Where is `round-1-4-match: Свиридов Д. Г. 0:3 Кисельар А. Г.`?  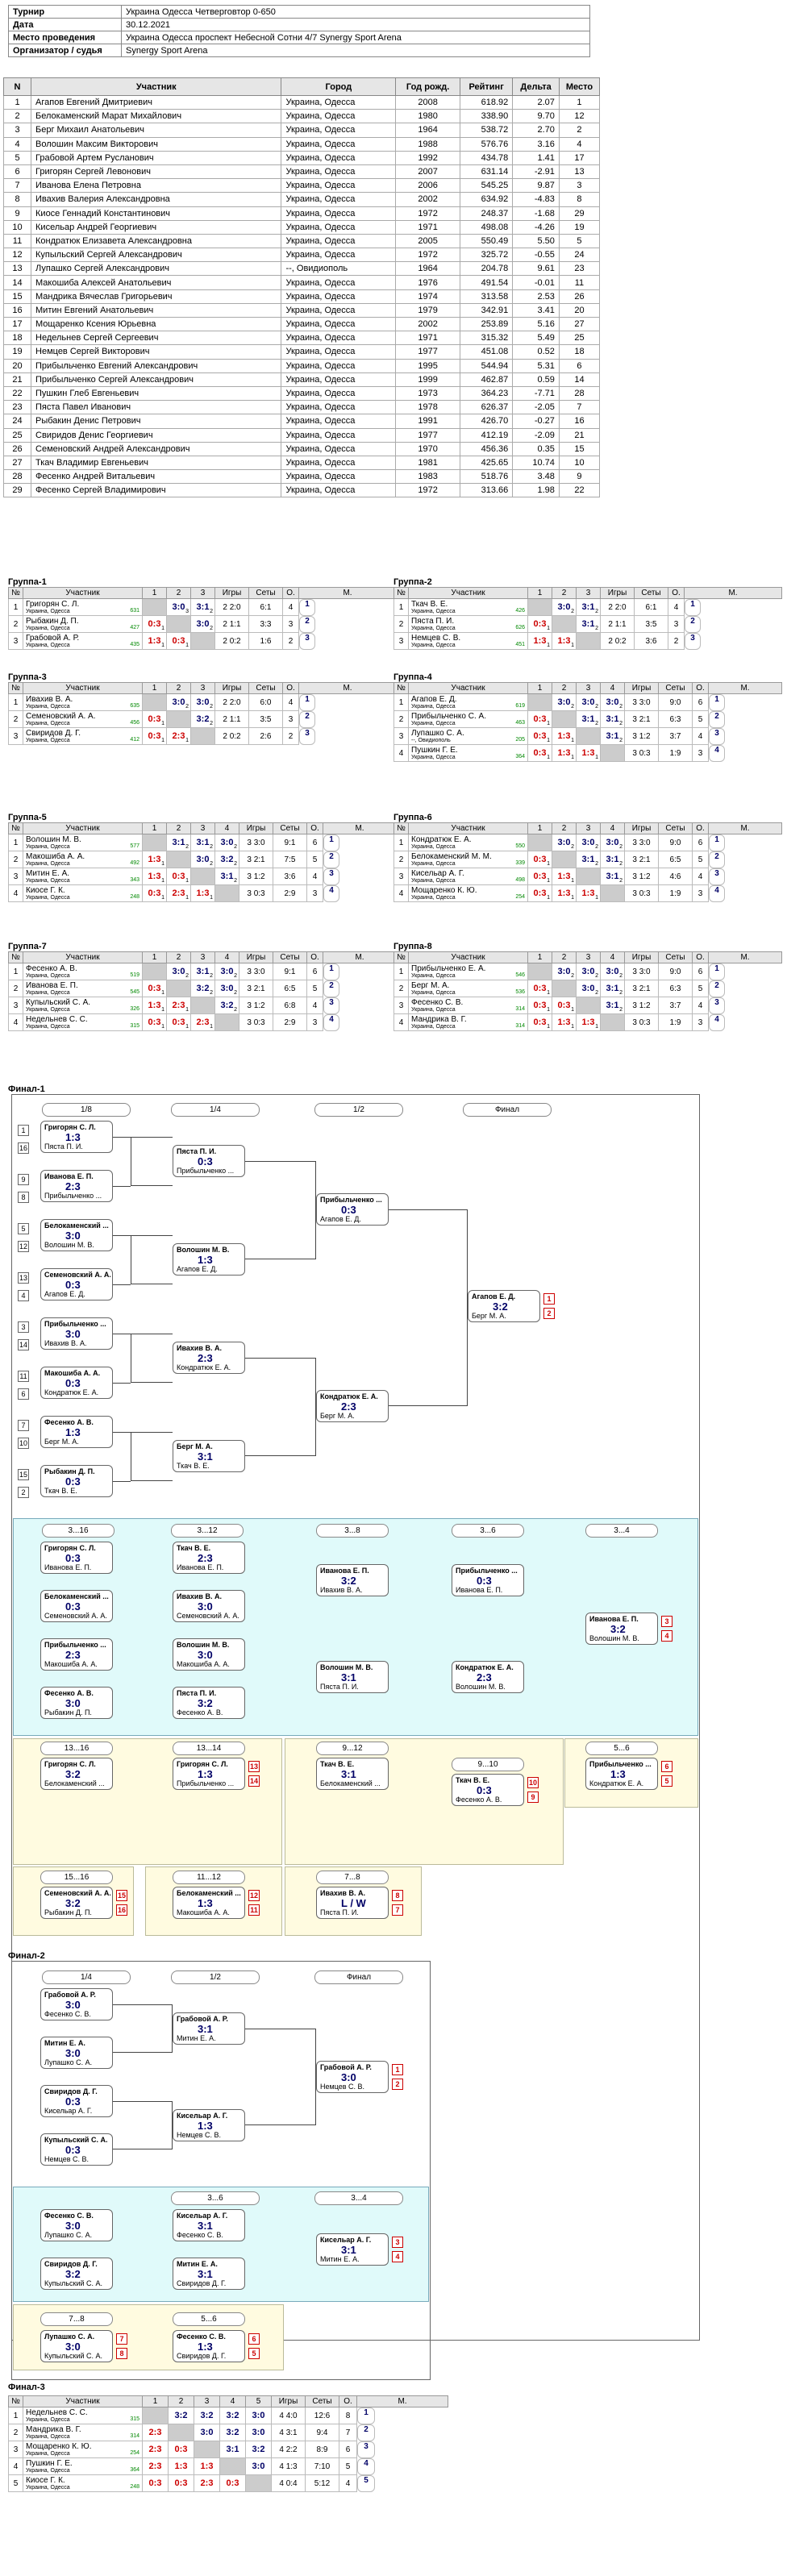
round-1-4-match: Свиридов Д. Г. 0:3 Кисельар А. Г. is located at coordinates (76, 2101).